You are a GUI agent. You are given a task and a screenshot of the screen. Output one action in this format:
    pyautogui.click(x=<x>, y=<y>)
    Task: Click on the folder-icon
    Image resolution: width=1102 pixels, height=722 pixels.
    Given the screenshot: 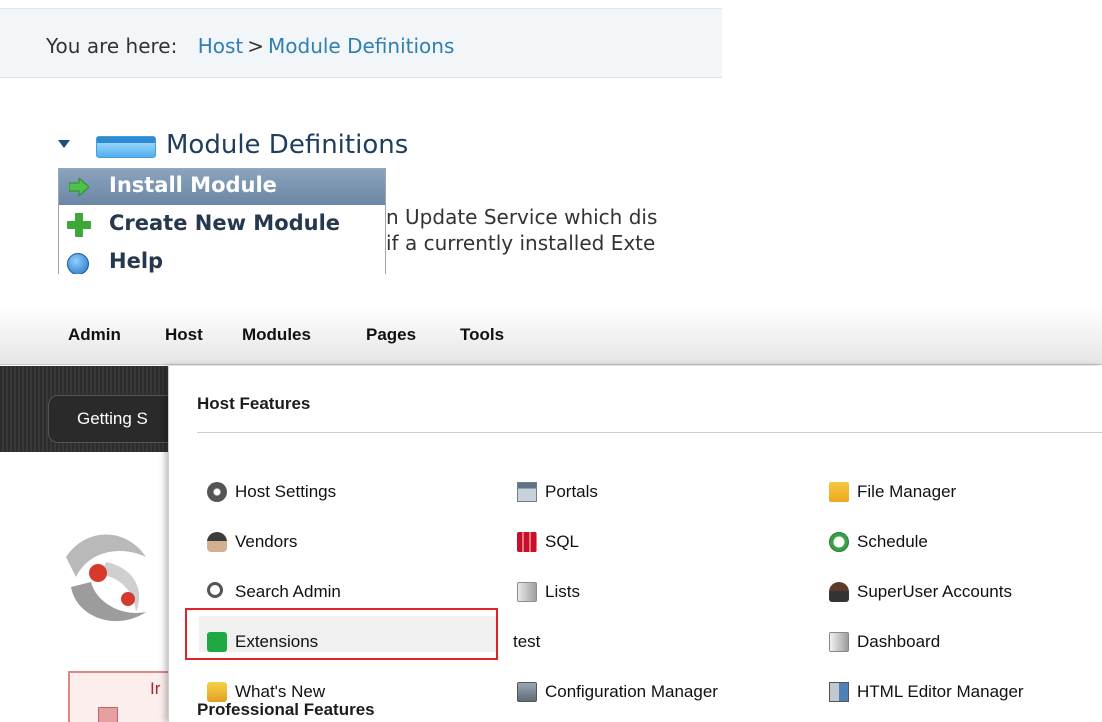 What is the action you would take?
    pyautogui.click(x=839, y=492)
    